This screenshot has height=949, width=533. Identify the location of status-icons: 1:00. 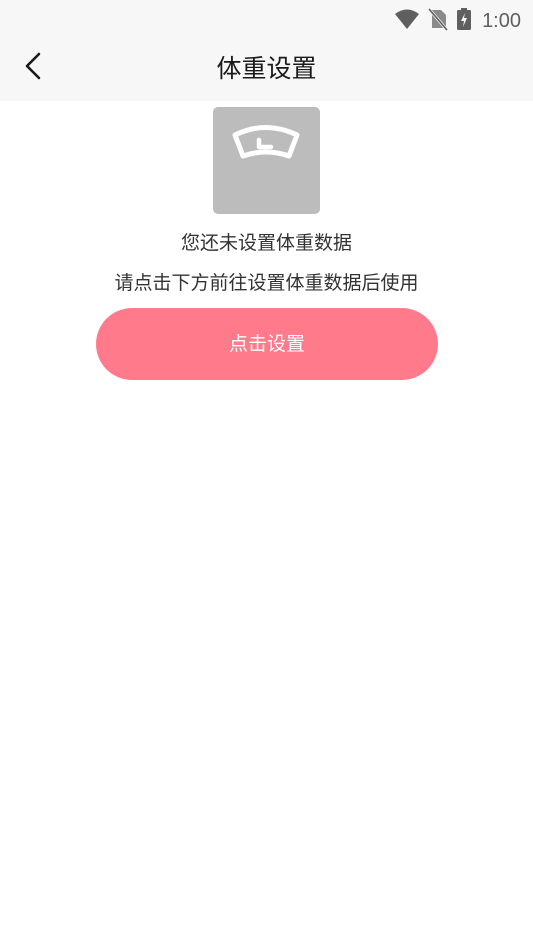
(457, 21).